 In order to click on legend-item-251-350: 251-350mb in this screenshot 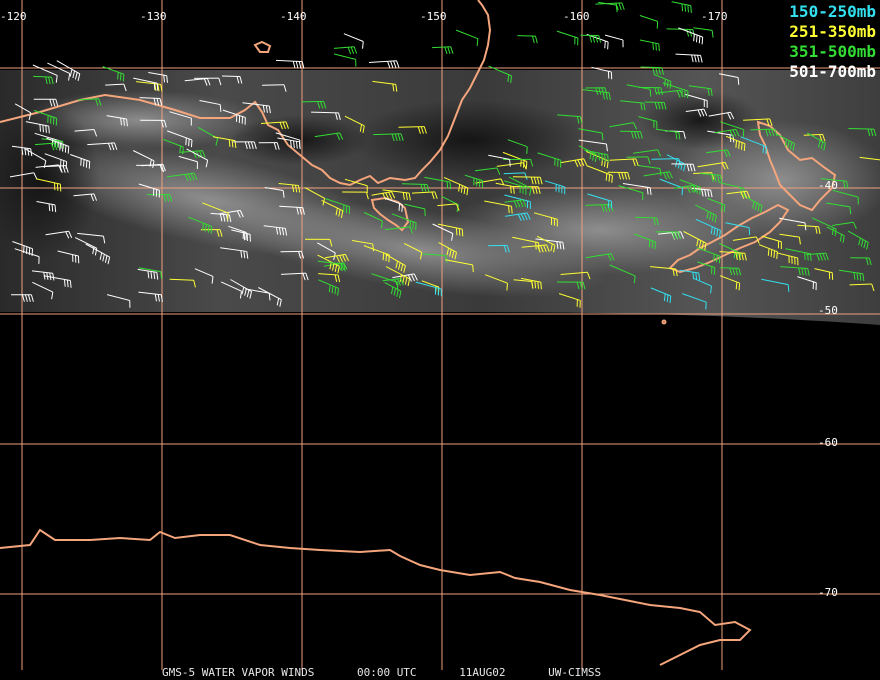, I will do `click(832, 31)`.